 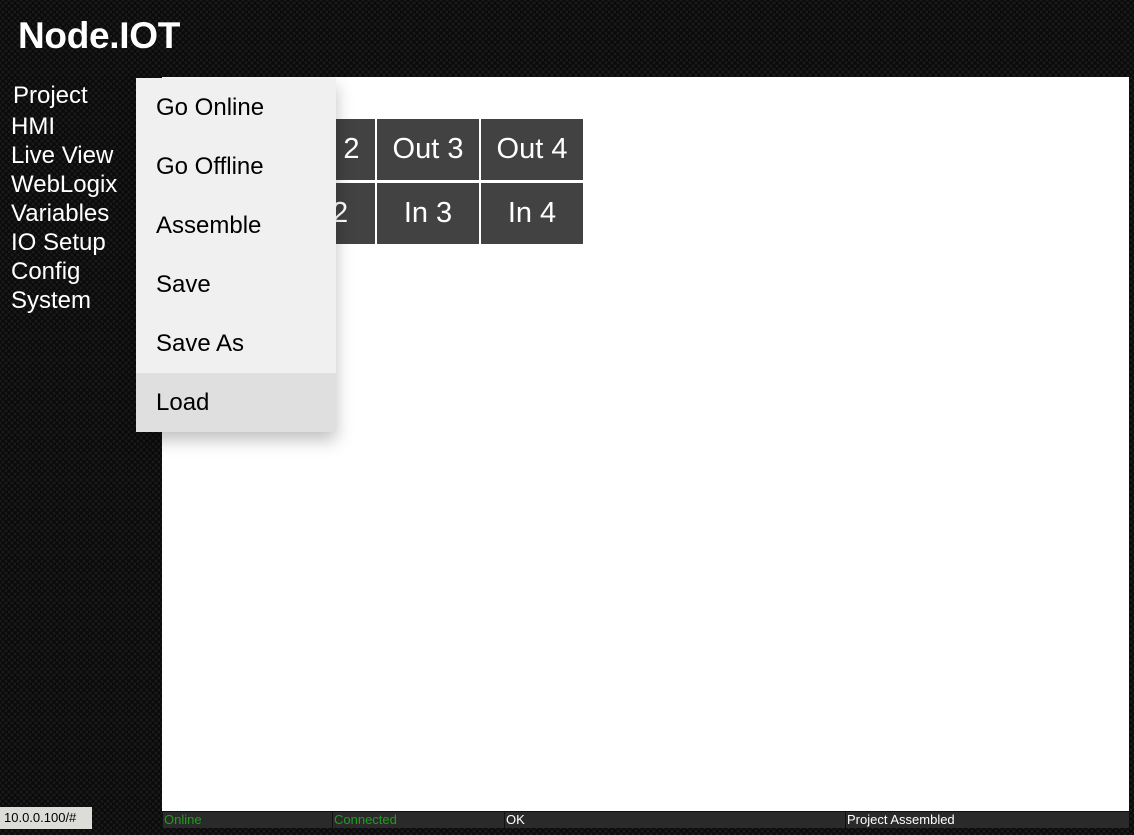 I want to click on output-cell: Out 3, so click(x=428, y=149).